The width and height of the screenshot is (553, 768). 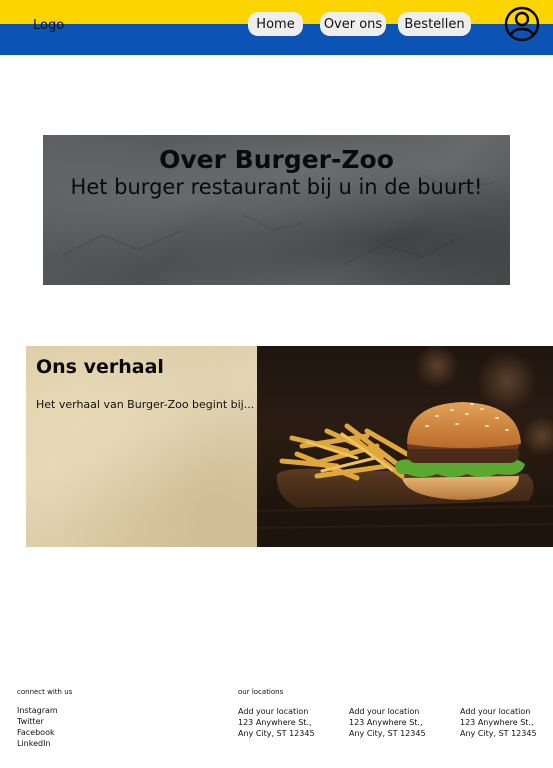 I want to click on hero-subtitle: Het burger restaurant bij u in de buurt!, so click(x=276, y=187).